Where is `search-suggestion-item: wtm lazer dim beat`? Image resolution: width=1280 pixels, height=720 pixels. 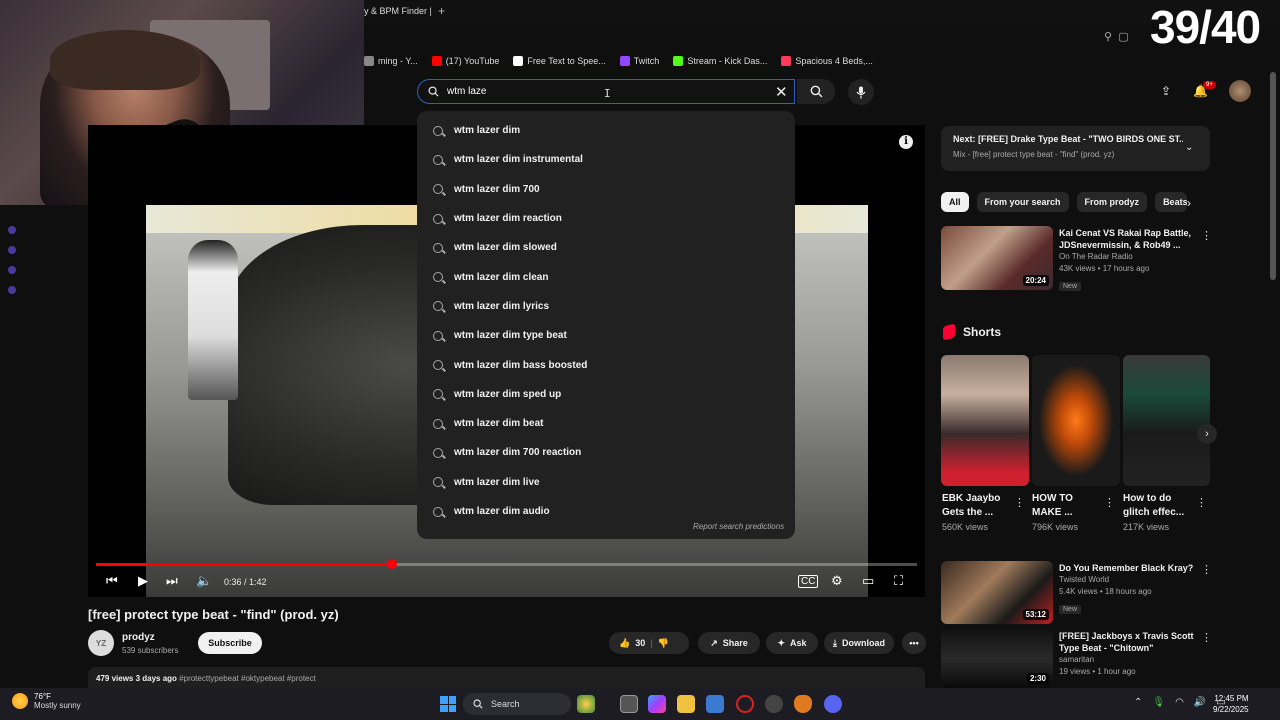
search-suggestion-item: wtm lazer dim beat is located at coordinates (606, 423).